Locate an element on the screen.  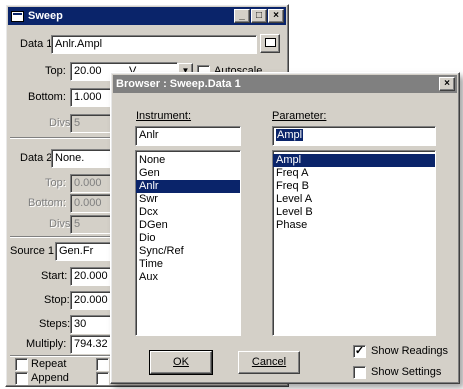
browser-close-button: × is located at coordinates (447, 84).